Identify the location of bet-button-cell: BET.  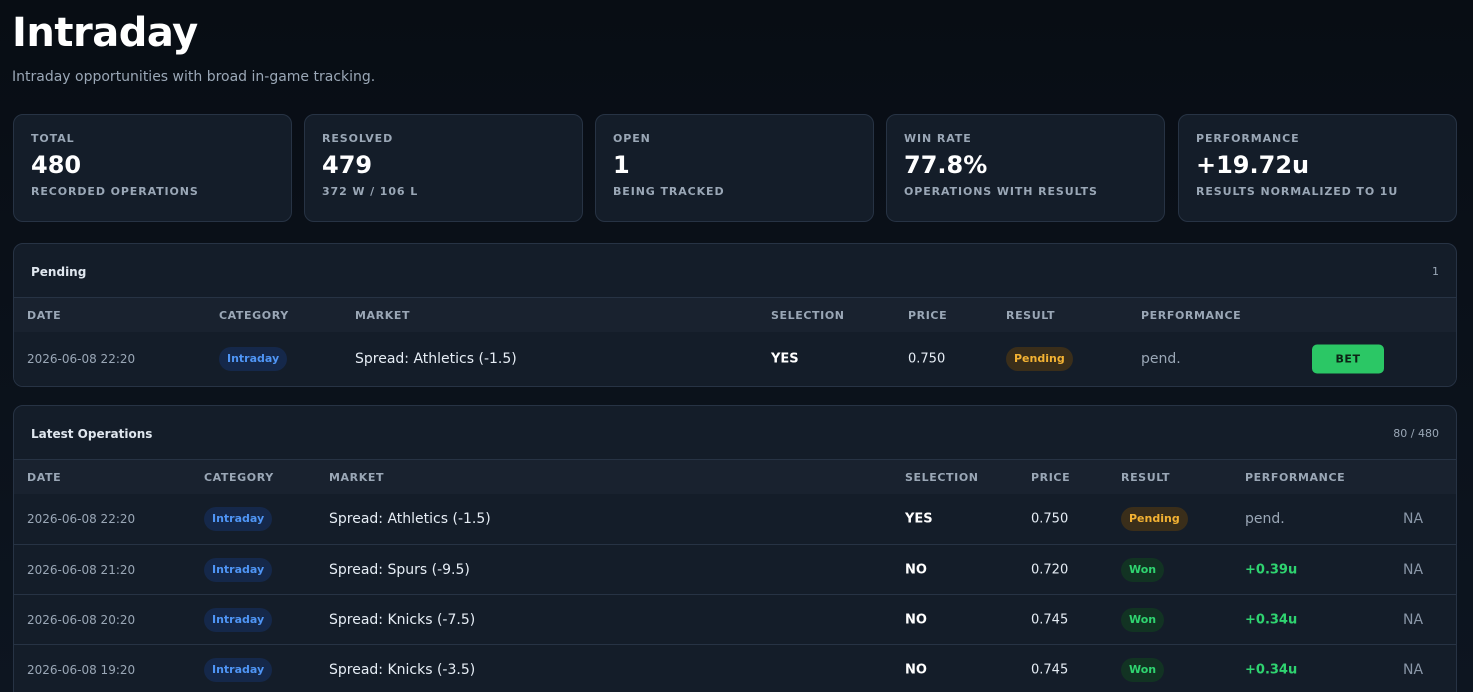
(1348, 359).